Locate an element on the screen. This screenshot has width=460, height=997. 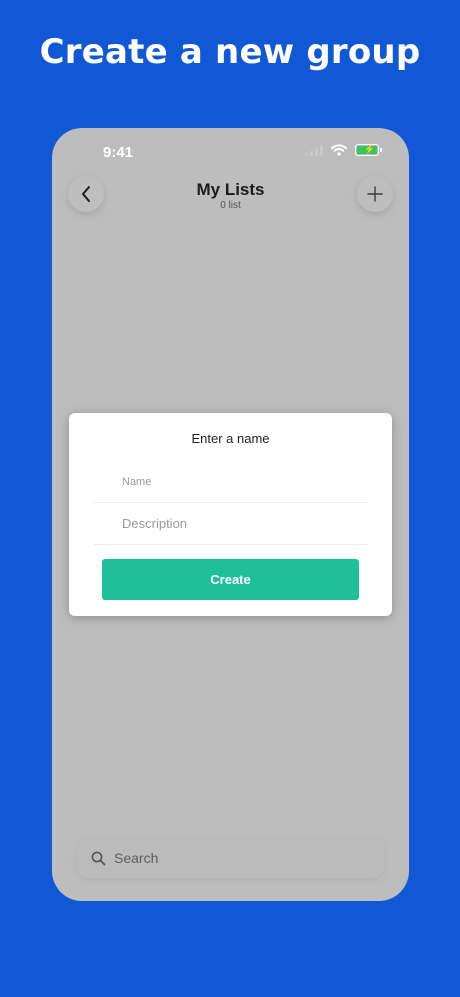
status-icons: ⚡ is located at coordinates (343, 150).